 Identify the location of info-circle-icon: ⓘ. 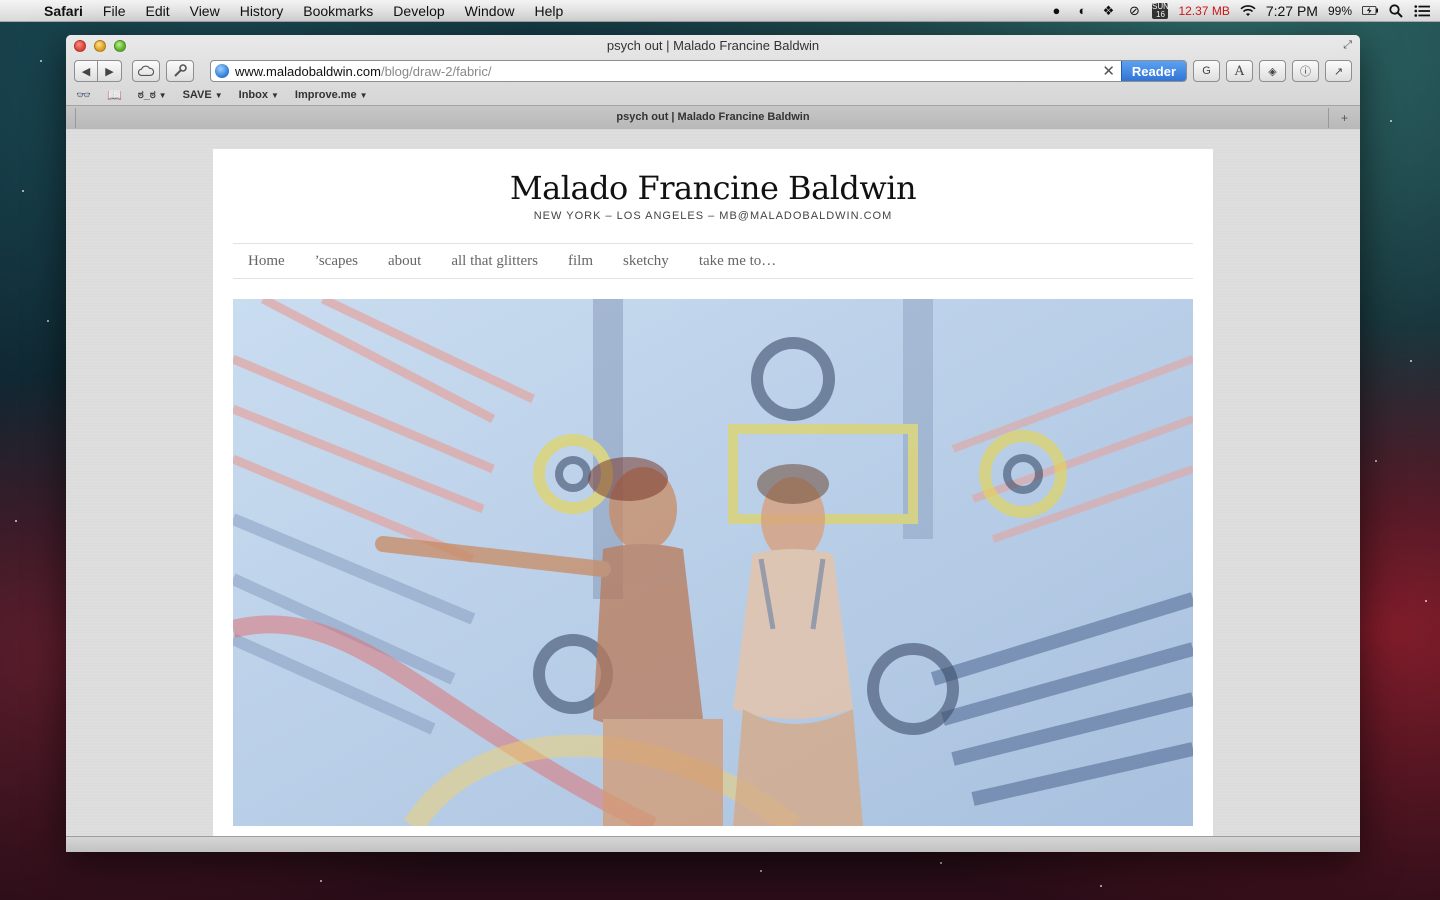
(1305, 72).